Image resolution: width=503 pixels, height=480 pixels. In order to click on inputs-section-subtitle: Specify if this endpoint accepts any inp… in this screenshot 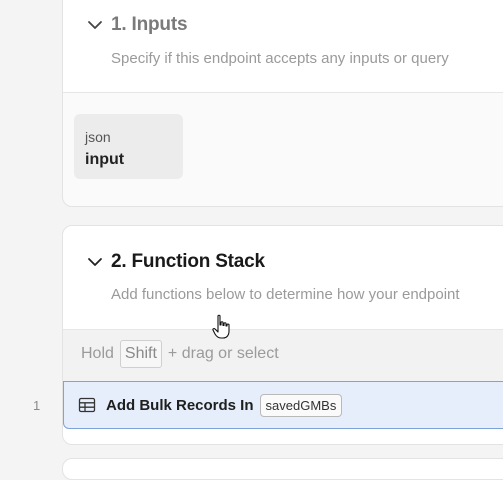, I will do `click(280, 58)`.